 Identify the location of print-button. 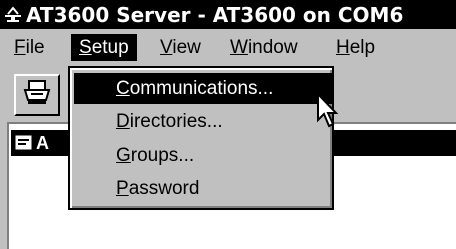
(37, 95).